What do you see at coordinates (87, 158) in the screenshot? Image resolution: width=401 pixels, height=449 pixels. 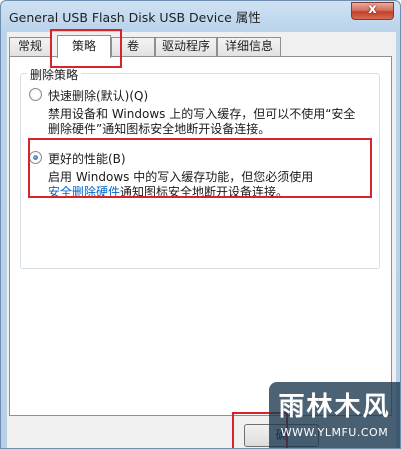 I see `better-performance-label: 更好的性能(B)` at bounding box center [87, 158].